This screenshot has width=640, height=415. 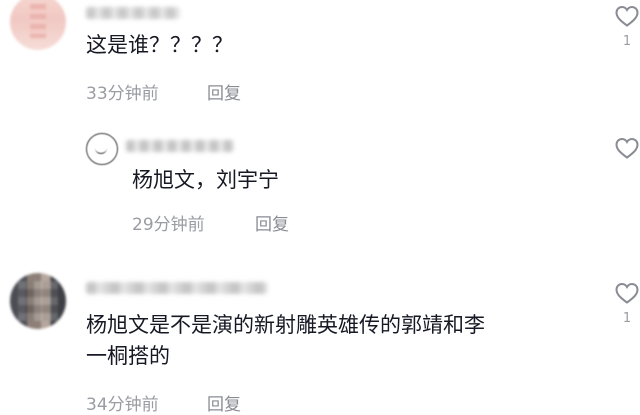 I want to click on comment-time: 34分钟前, so click(x=122, y=405).